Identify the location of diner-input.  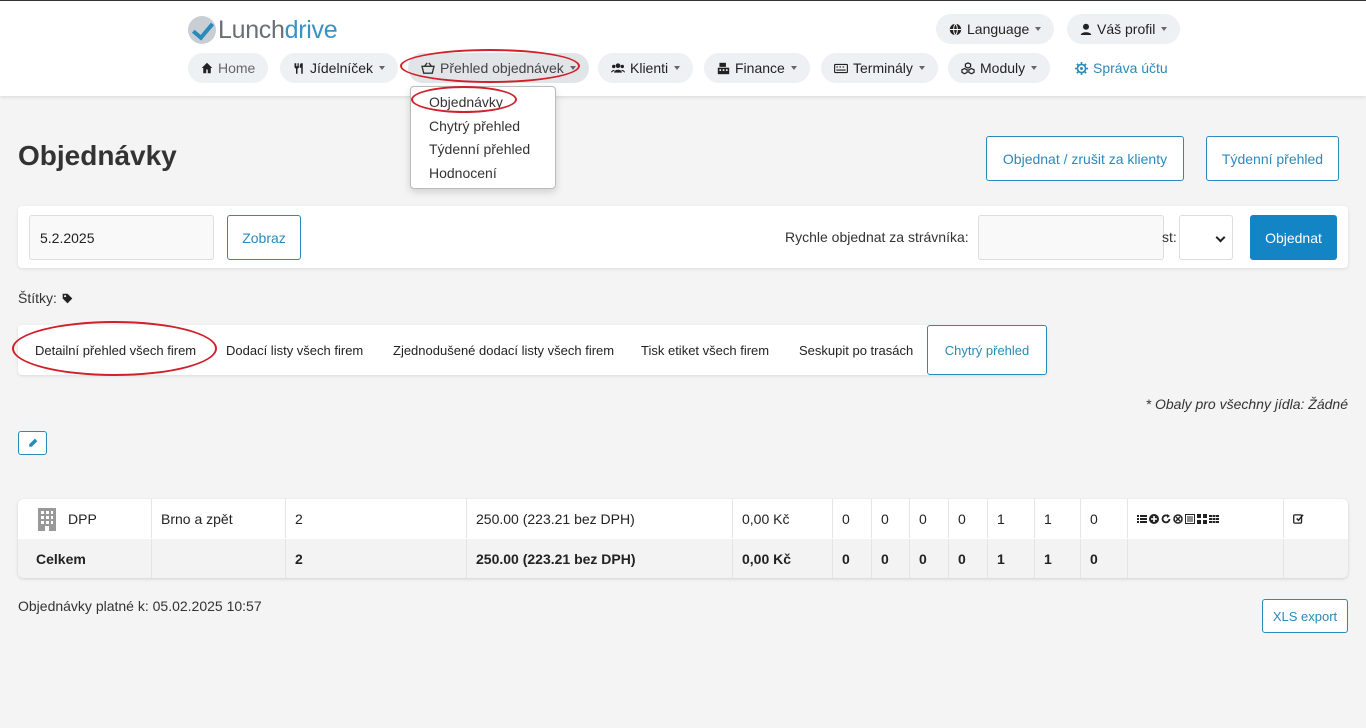
(1071, 237).